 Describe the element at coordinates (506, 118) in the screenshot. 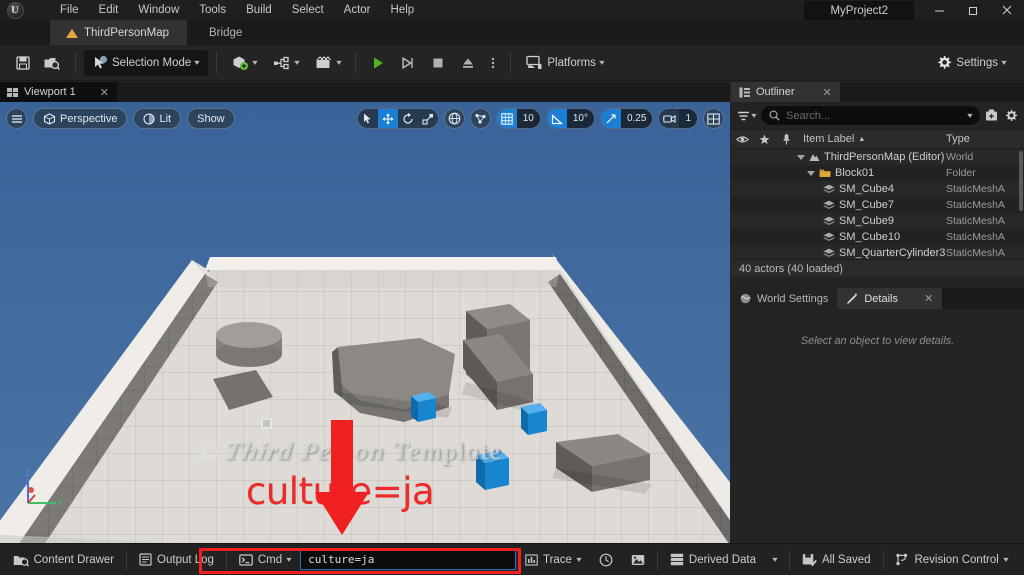

I see `grid-snap-button` at that location.